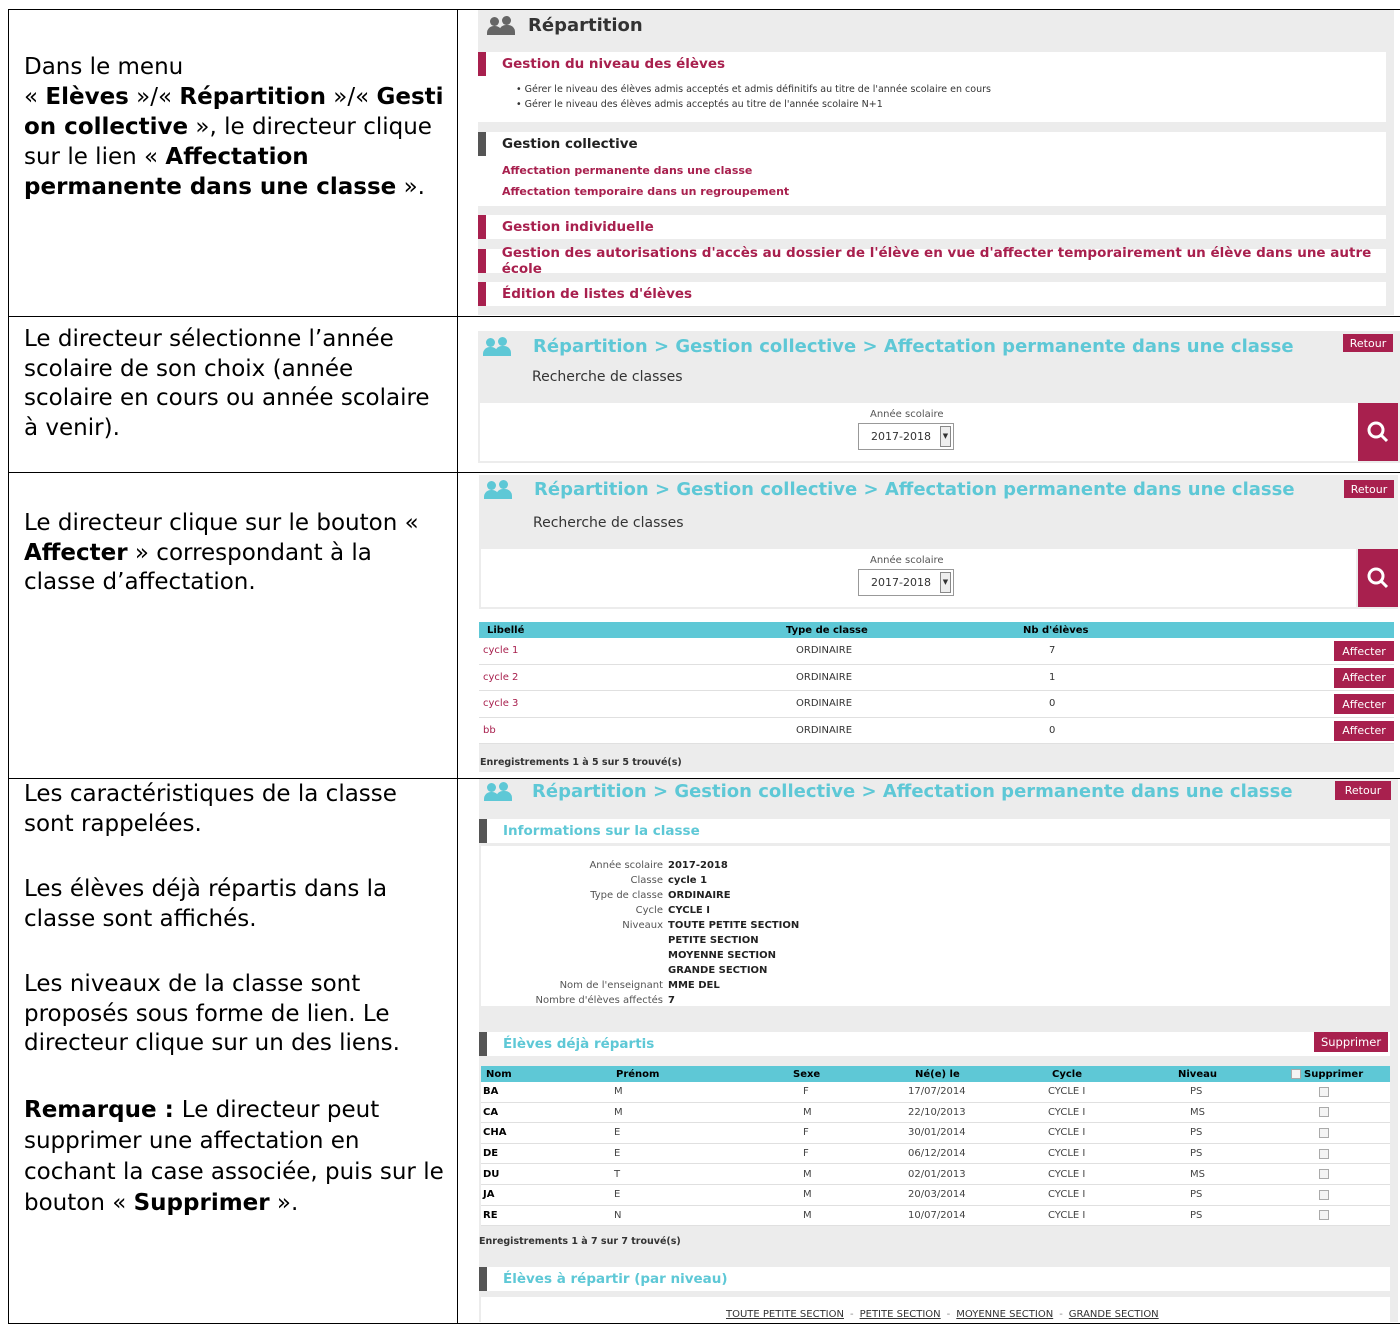  I want to click on students-footer: Enregistrements 1 à 7 sur 7 trouvé(s), so click(580, 1241).